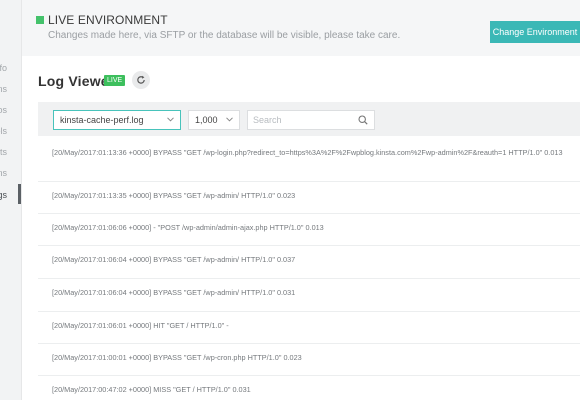  I want to click on sidebar-active-marker, so click(19, 194).